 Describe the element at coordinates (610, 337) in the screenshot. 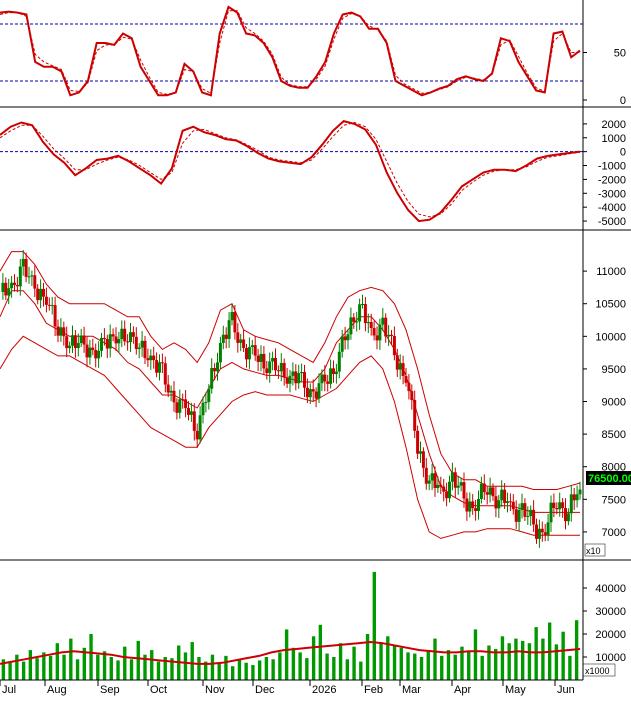

I see `price-tick-label: 10000` at that location.